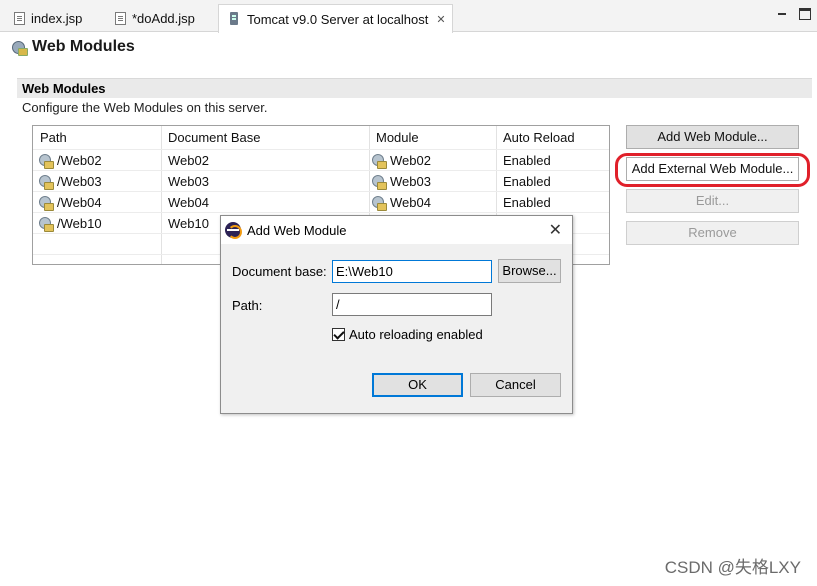 This screenshot has height=586, width=817. I want to click on table-row: /Web02, so click(70, 160).